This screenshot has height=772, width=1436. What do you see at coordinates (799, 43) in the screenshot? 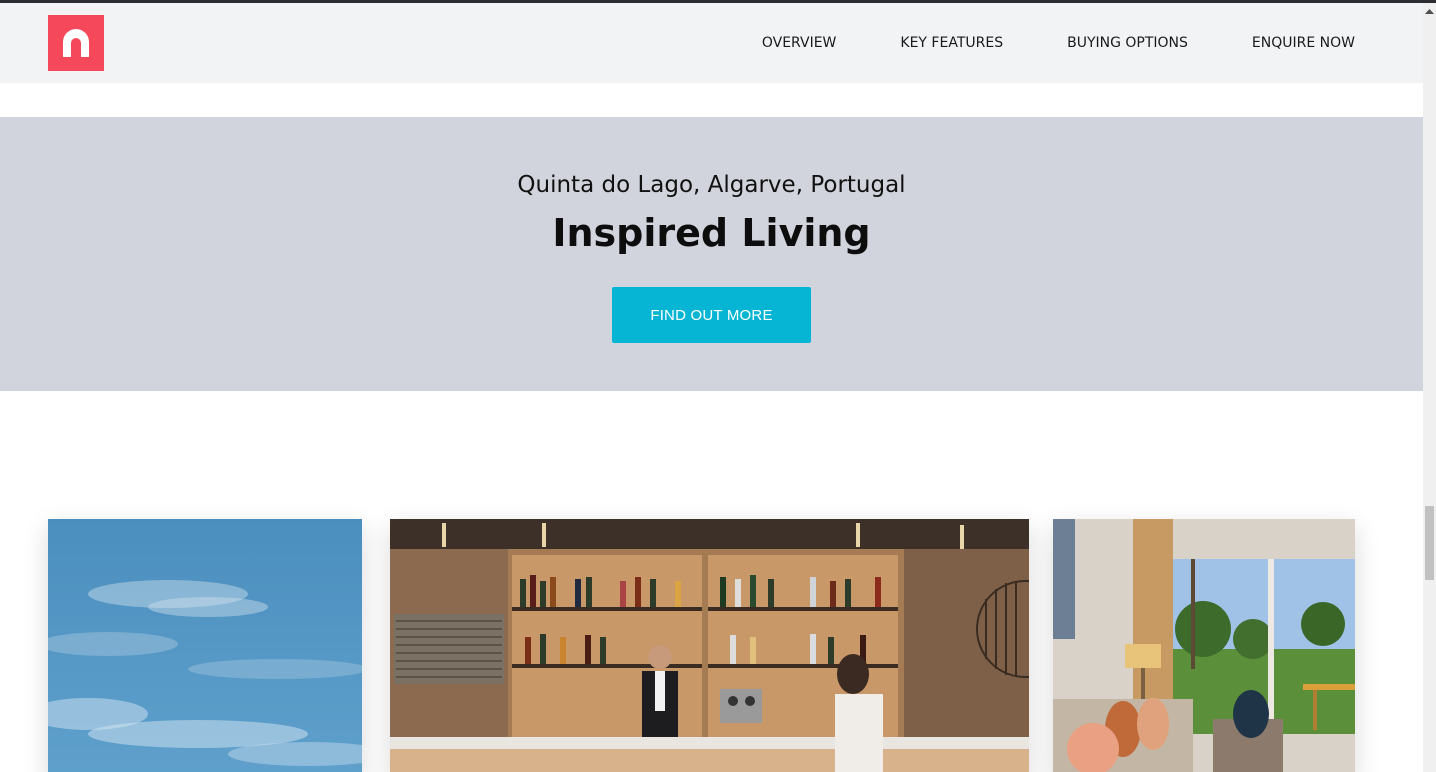
I see `nav-overview: OVERVIEW` at bounding box center [799, 43].